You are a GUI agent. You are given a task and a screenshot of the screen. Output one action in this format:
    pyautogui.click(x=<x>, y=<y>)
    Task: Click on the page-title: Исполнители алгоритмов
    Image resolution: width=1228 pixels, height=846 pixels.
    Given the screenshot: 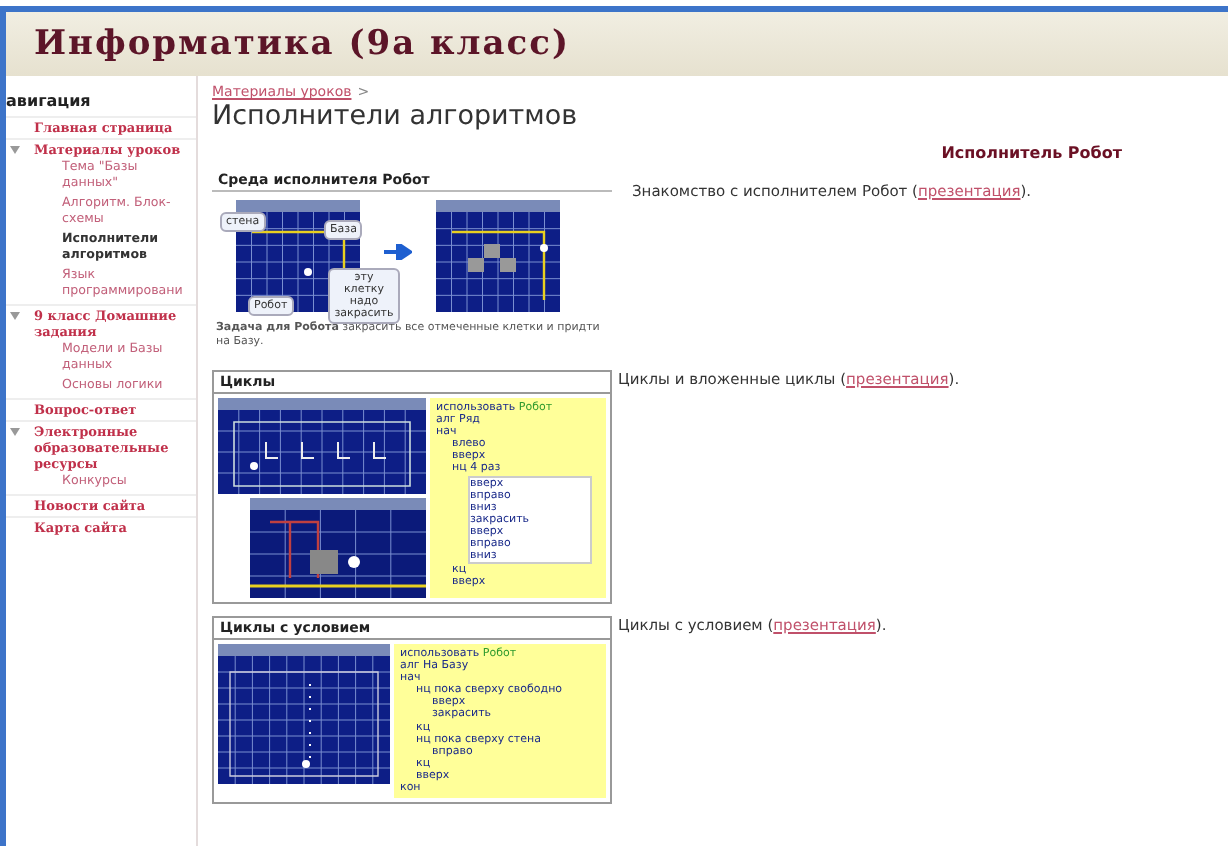 What is the action you would take?
    pyautogui.click(x=396, y=116)
    